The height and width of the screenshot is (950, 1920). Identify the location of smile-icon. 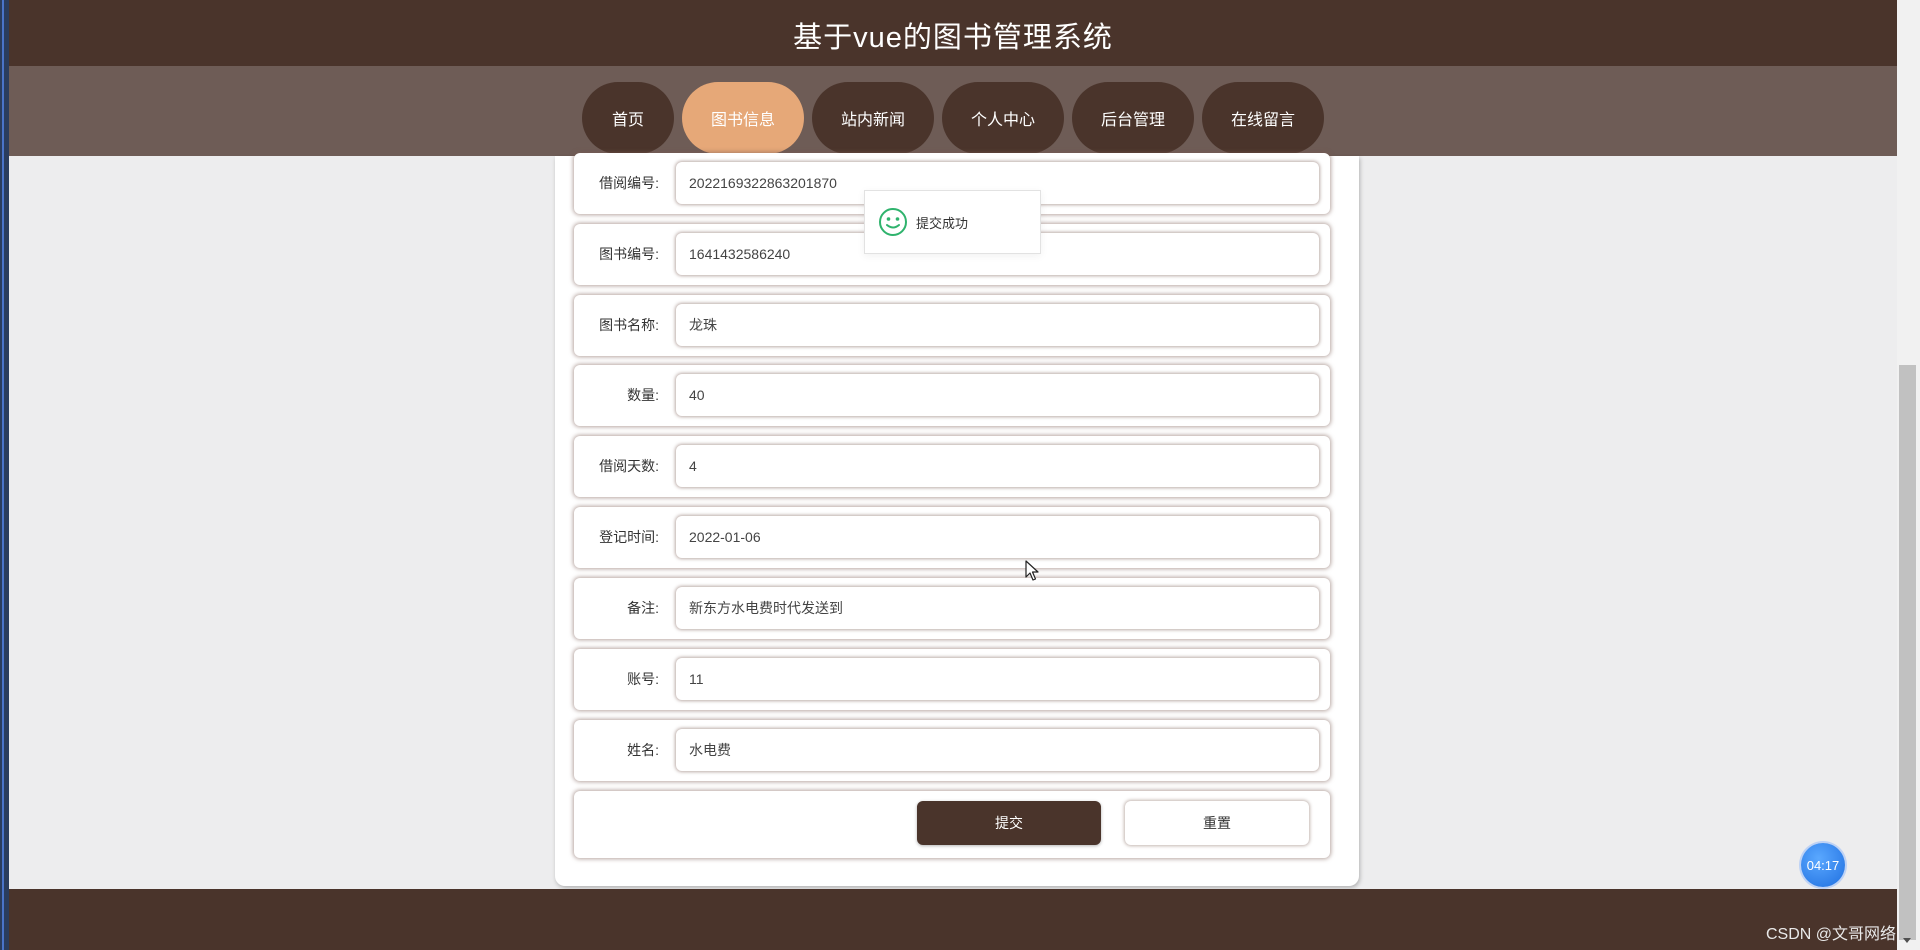
(893, 222).